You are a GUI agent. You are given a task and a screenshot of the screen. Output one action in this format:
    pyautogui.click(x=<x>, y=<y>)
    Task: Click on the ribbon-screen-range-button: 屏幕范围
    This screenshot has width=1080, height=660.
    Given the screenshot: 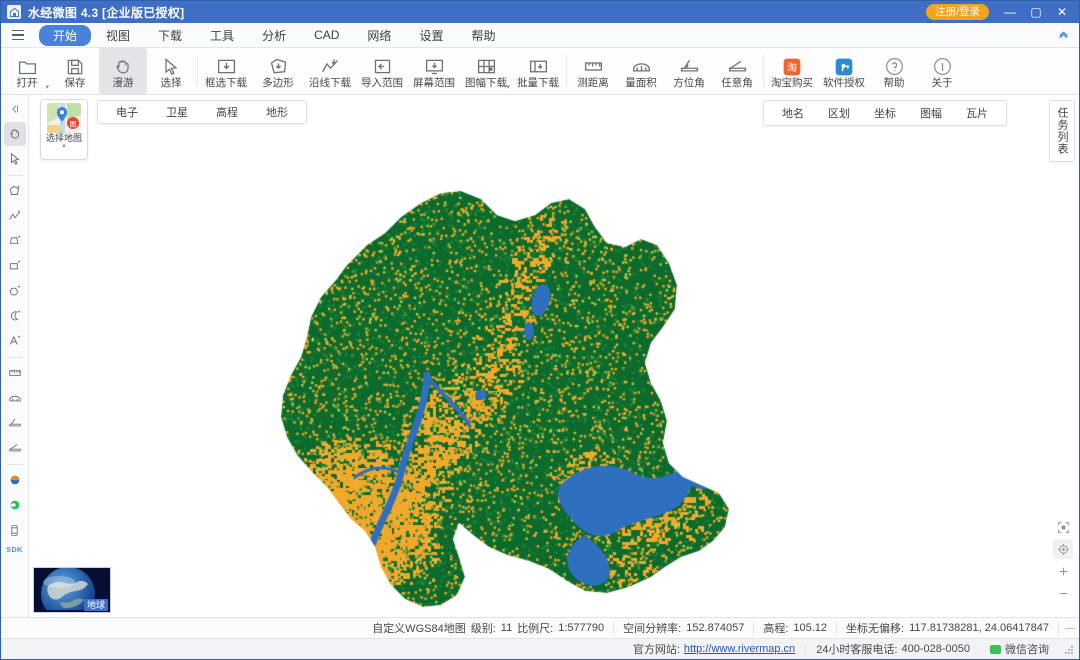 What is the action you would take?
    pyautogui.click(x=434, y=71)
    